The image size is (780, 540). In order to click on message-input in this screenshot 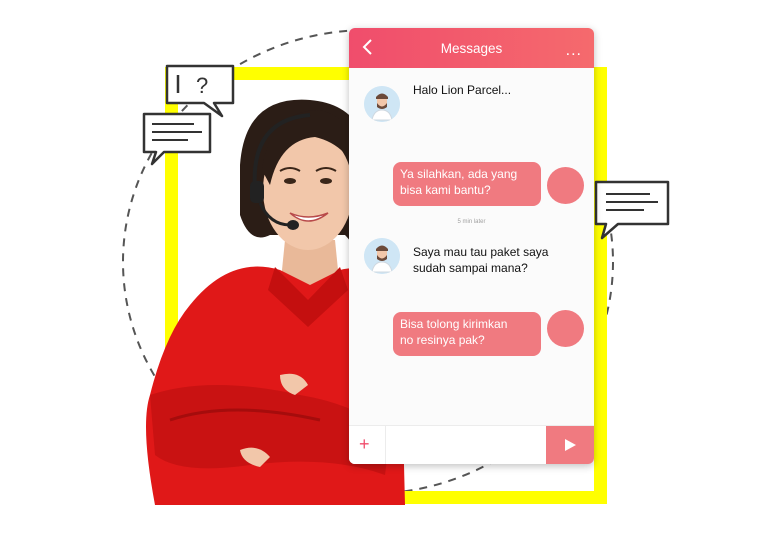, I will do `click(465, 445)`.